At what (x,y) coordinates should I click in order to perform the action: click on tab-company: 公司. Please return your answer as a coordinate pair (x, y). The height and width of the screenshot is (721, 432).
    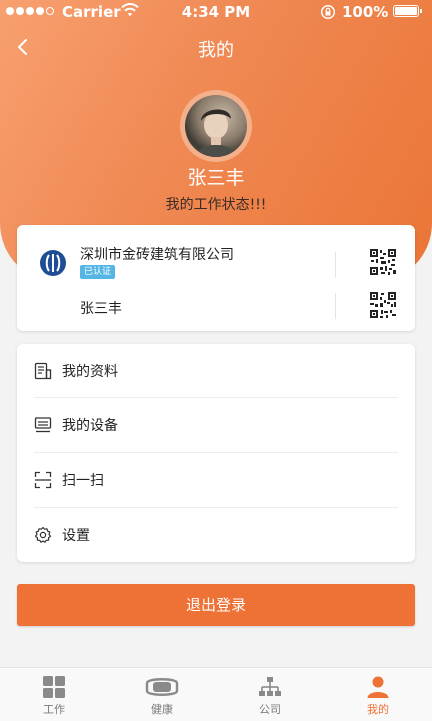
    Looking at the image, I should click on (270, 694).